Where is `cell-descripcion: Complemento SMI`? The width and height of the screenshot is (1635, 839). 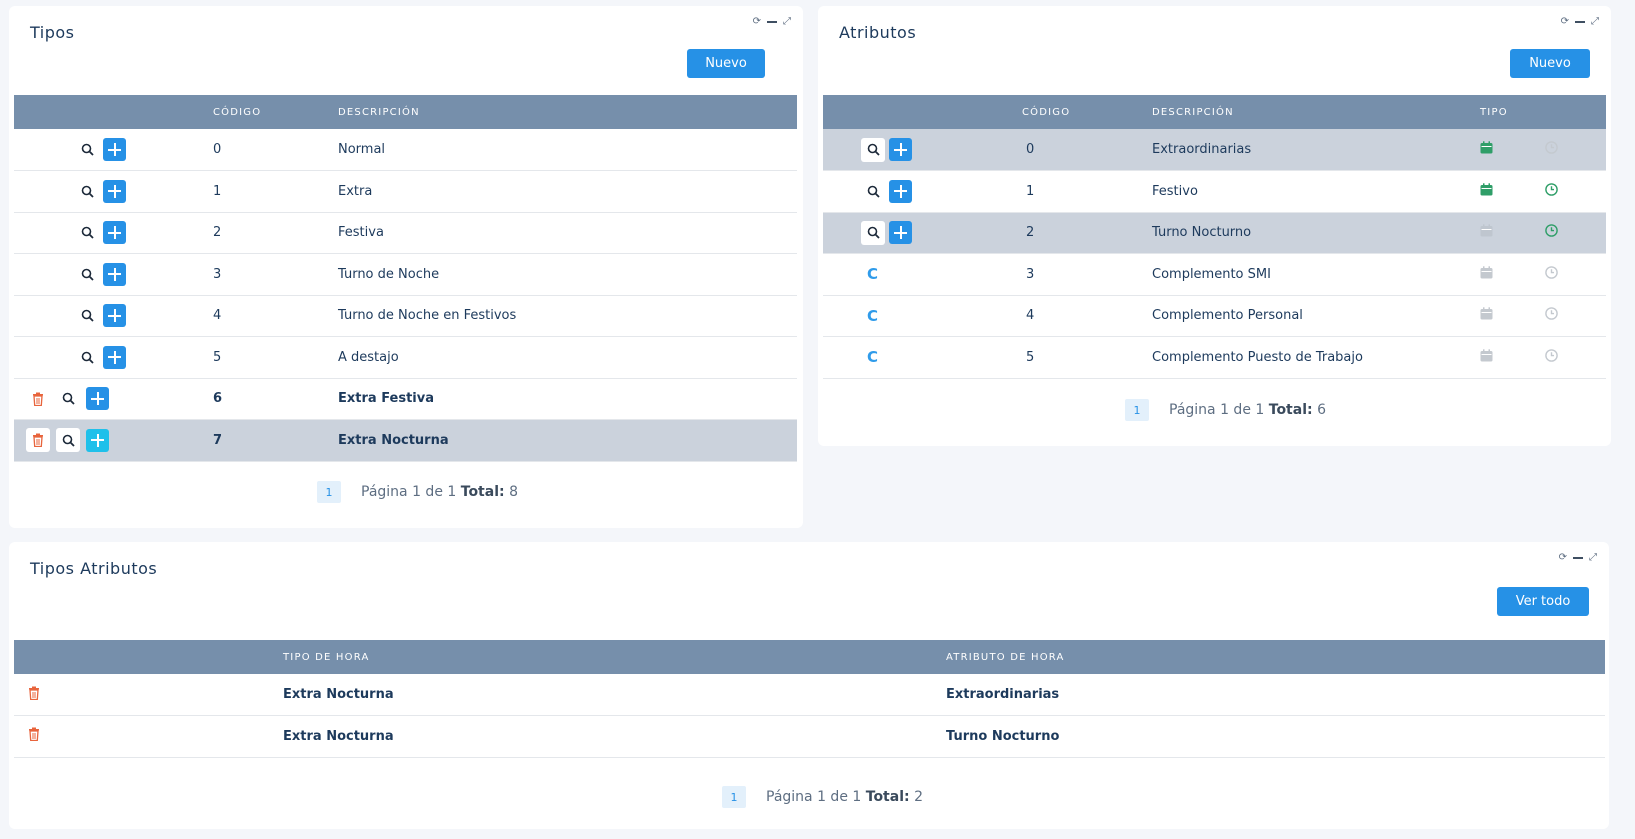
cell-descripcion: Complemento SMI is located at coordinates (1211, 274).